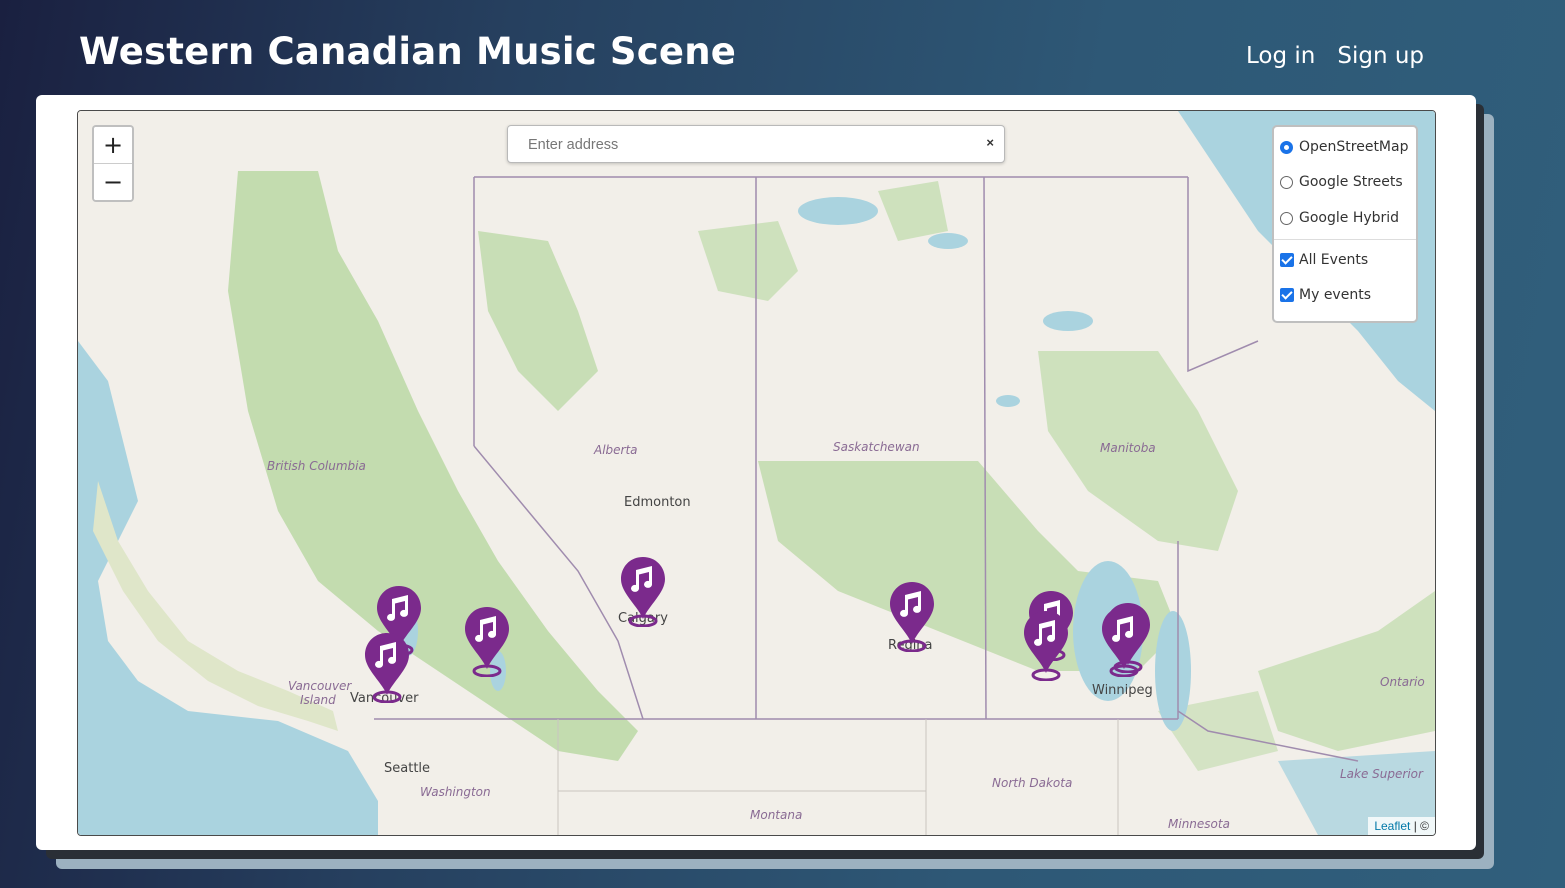 Image resolution: width=1565 pixels, height=888 pixels. What do you see at coordinates (1349, 218) in the screenshot?
I see `layer-label: Google Hybrid` at bounding box center [1349, 218].